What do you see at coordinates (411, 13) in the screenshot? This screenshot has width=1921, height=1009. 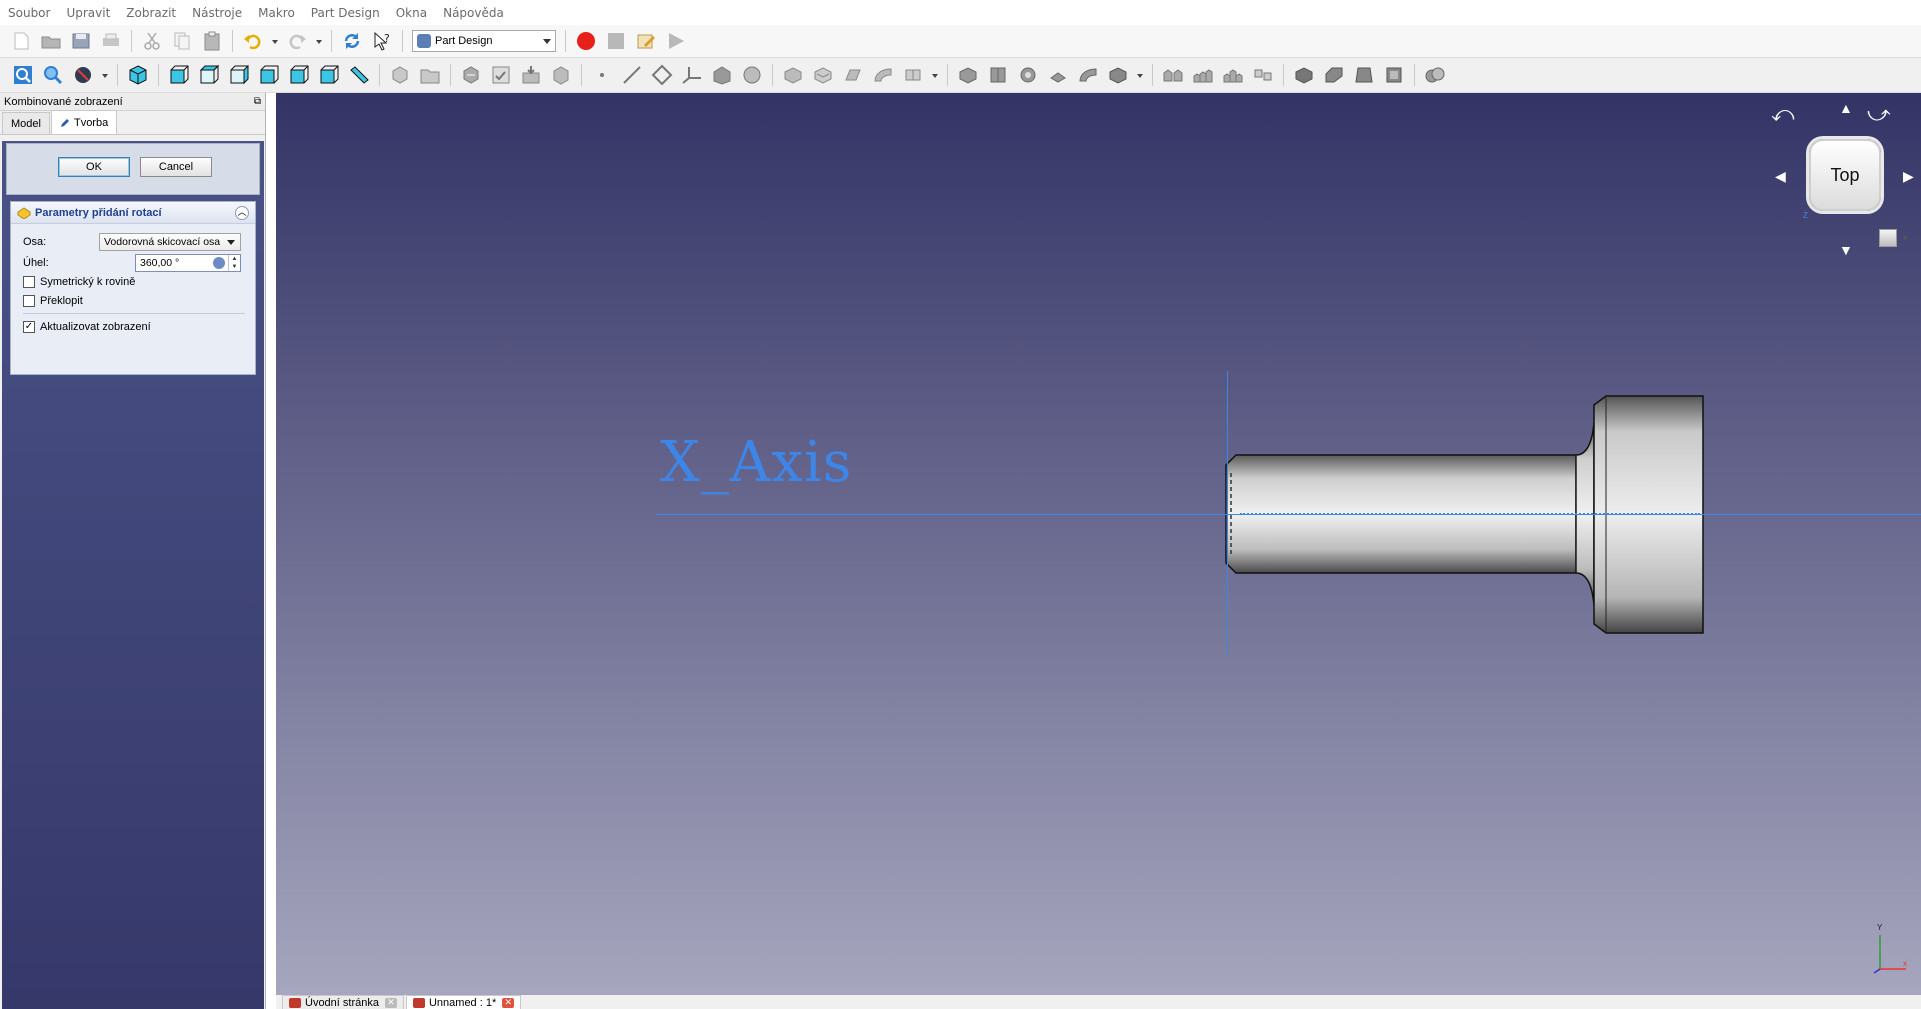 I see `menu-windows: Okna` at bounding box center [411, 13].